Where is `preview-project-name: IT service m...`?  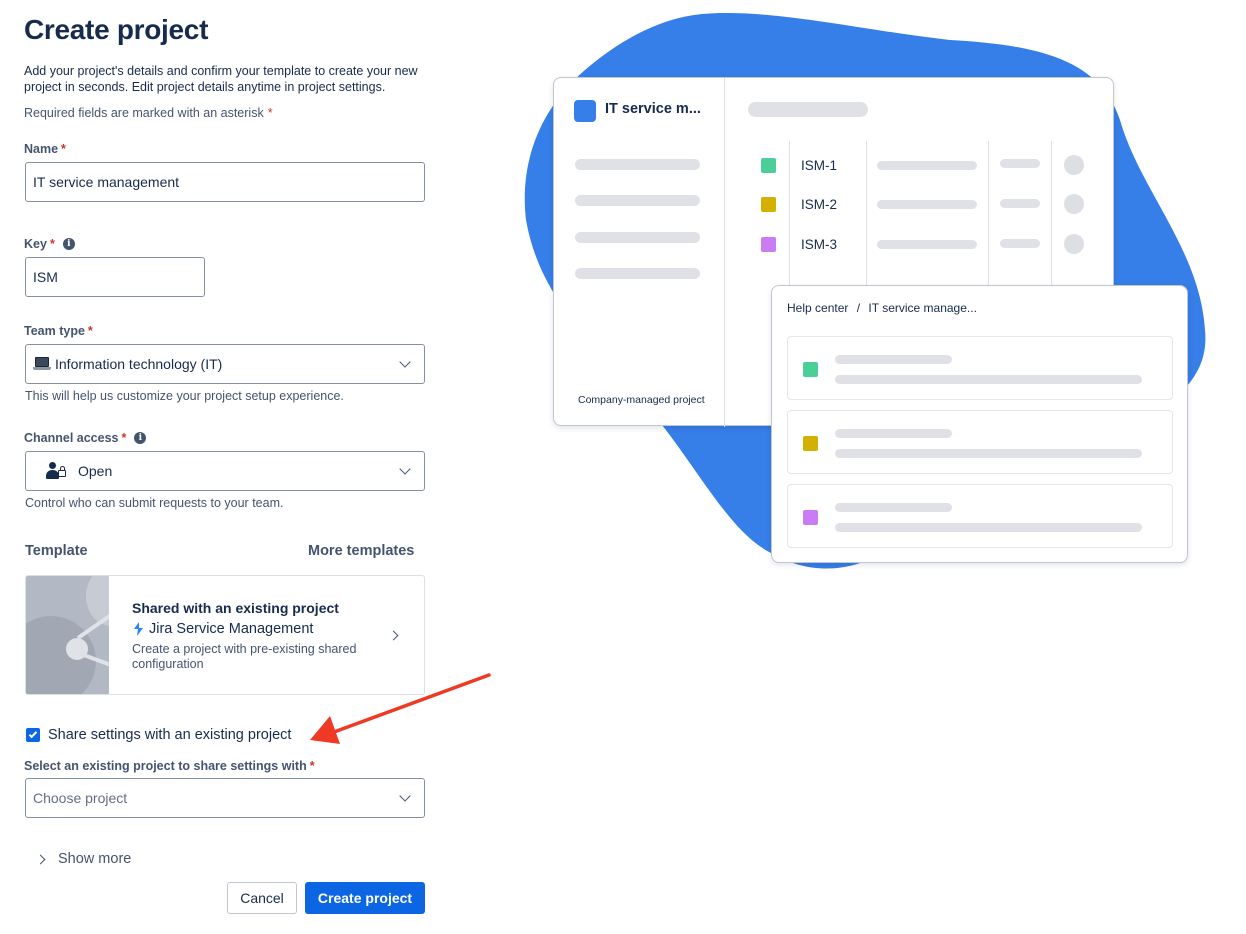 preview-project-name: IT service m... is located at coordinates (653, 109).